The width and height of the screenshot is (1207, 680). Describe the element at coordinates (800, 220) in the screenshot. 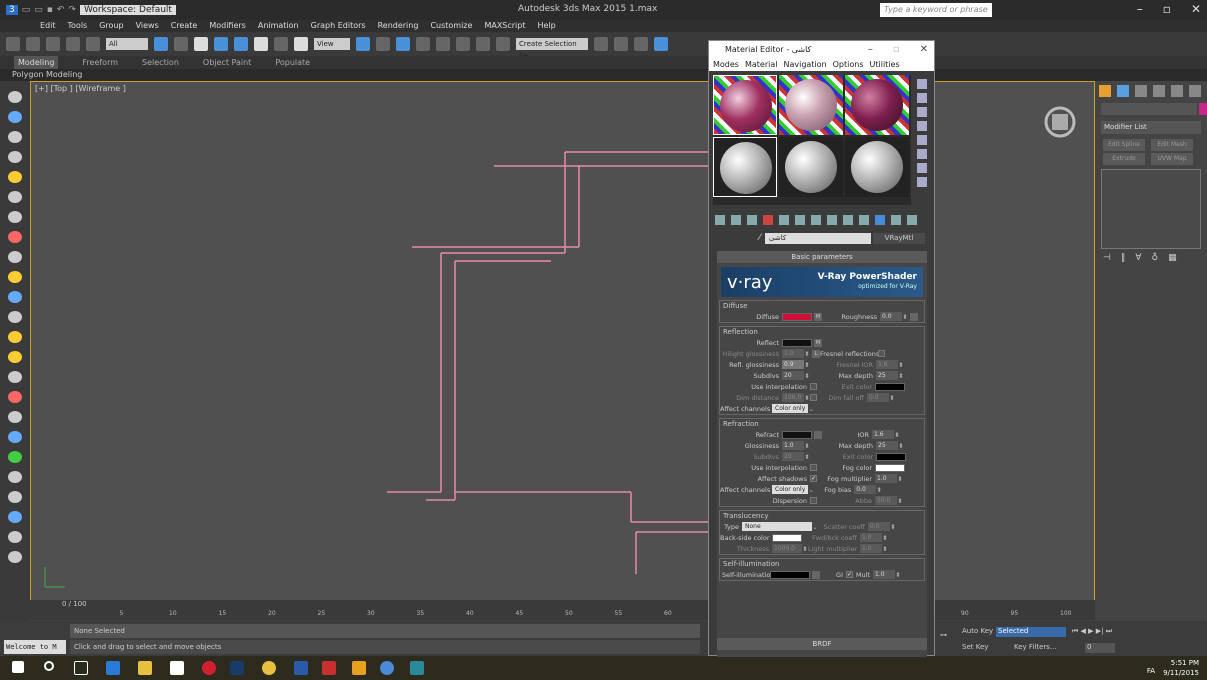

I see `make-unique-icon` at that location.